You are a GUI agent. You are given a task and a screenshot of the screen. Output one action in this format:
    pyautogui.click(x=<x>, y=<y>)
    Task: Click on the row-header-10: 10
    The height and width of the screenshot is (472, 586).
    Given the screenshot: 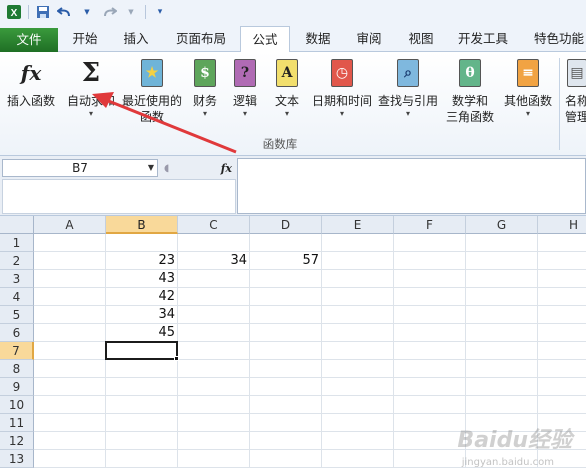 What is the action you would take?
    pyautogui.click(x=17, y=405)
    